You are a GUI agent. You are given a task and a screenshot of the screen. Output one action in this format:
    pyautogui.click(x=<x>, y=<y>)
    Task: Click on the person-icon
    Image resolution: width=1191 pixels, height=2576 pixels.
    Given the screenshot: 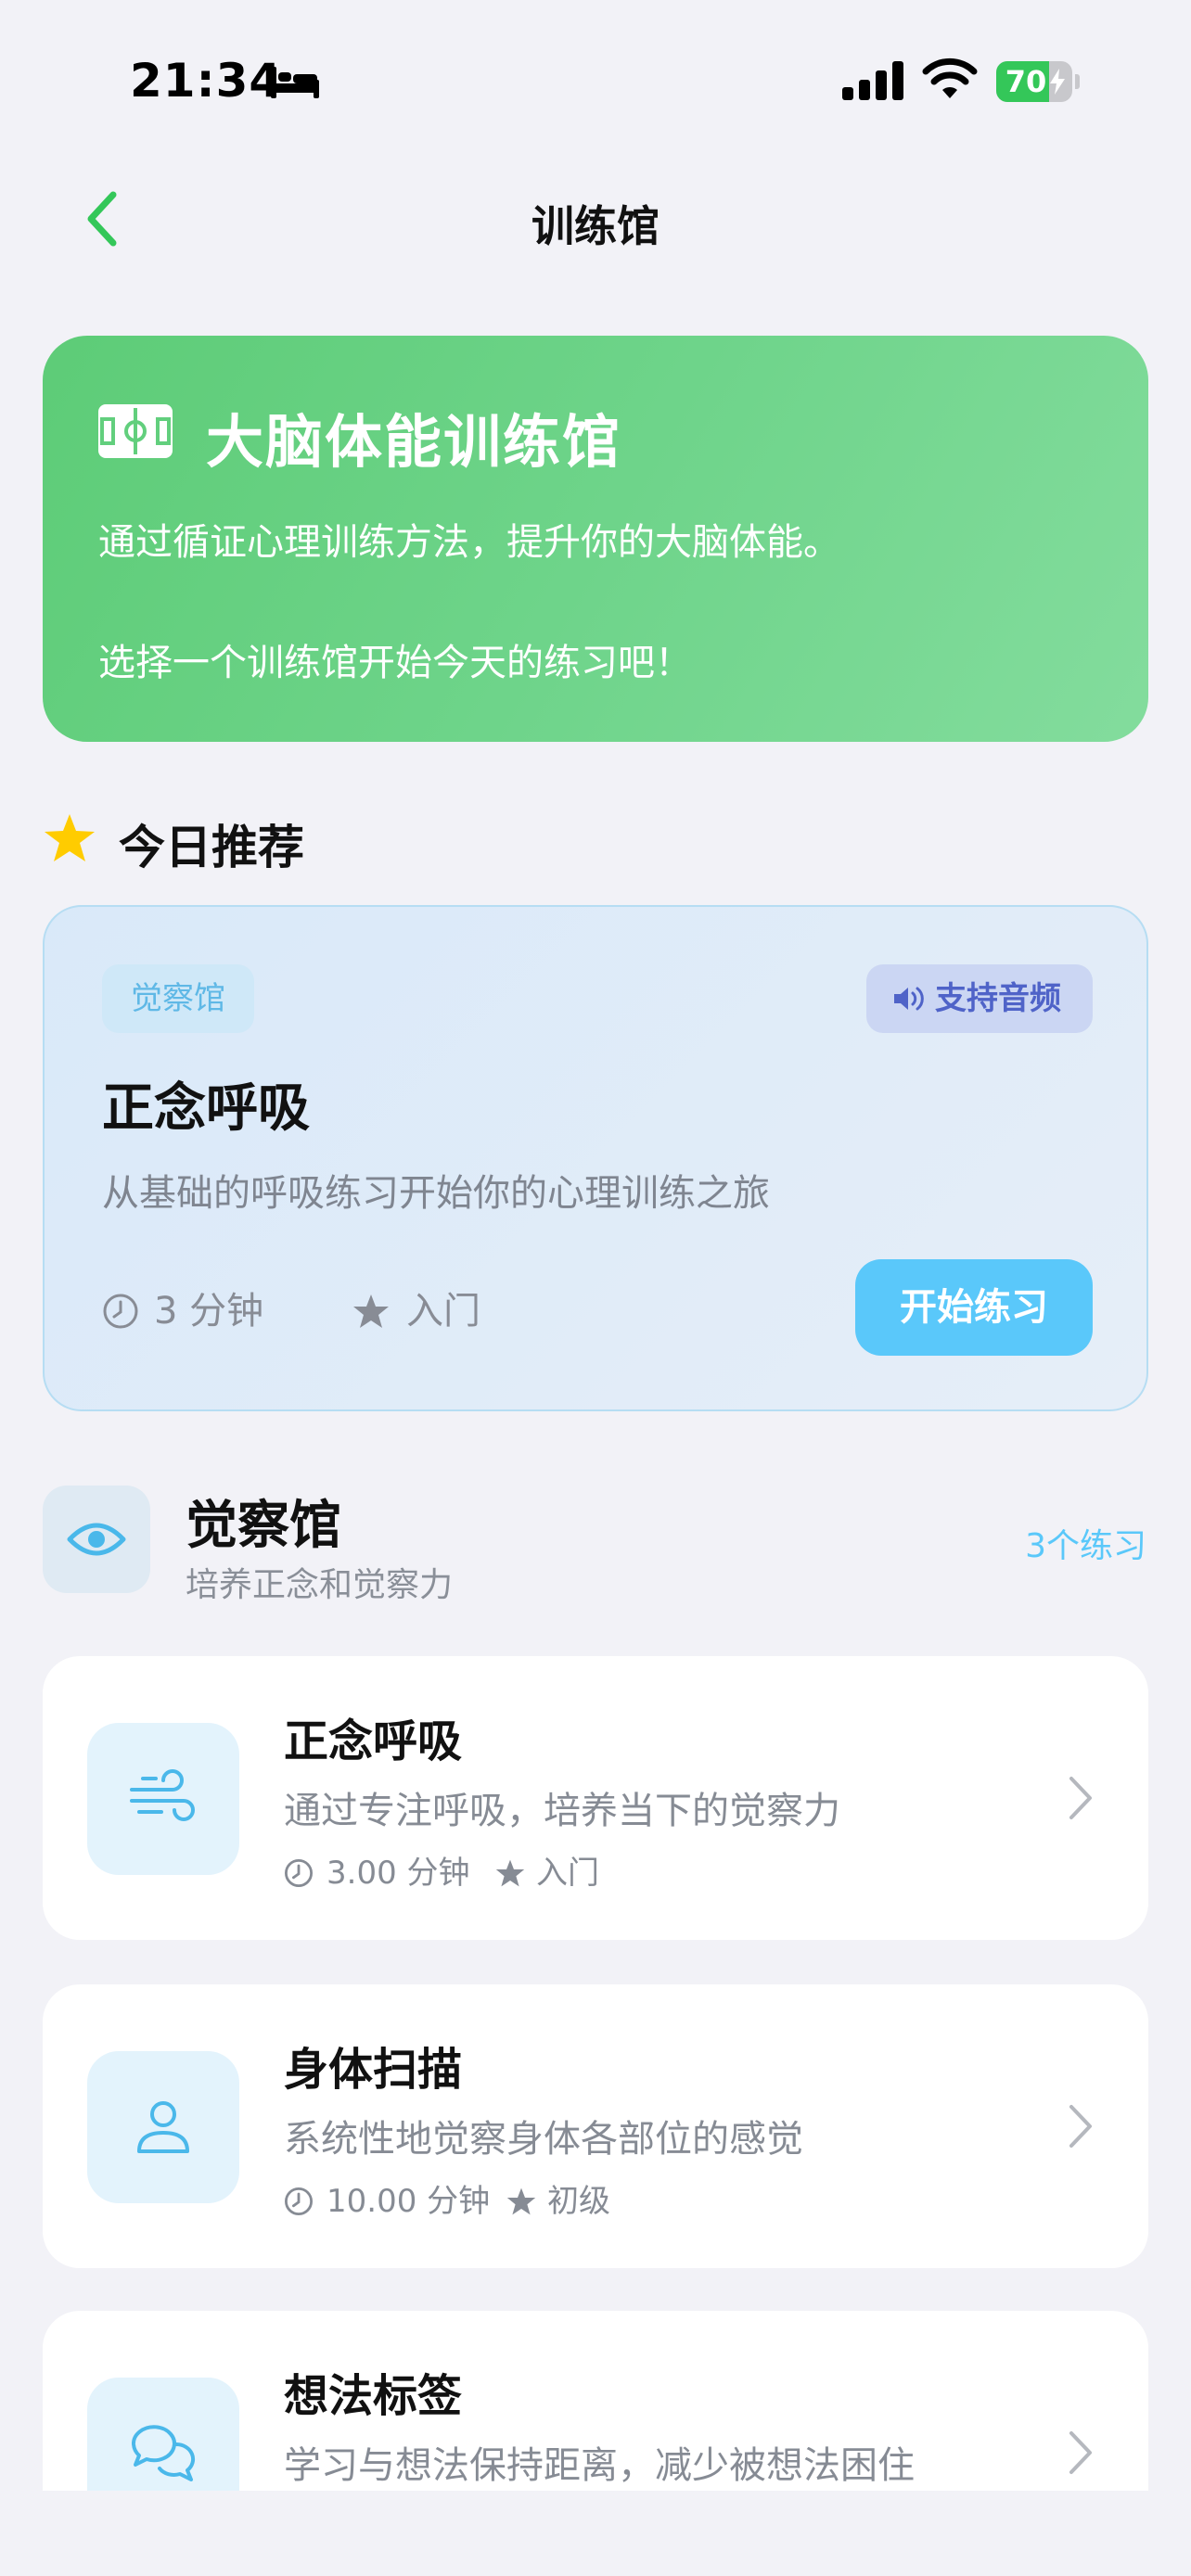 What is the action you would take?
    pyautogui.click(x=163, y=2127)
    